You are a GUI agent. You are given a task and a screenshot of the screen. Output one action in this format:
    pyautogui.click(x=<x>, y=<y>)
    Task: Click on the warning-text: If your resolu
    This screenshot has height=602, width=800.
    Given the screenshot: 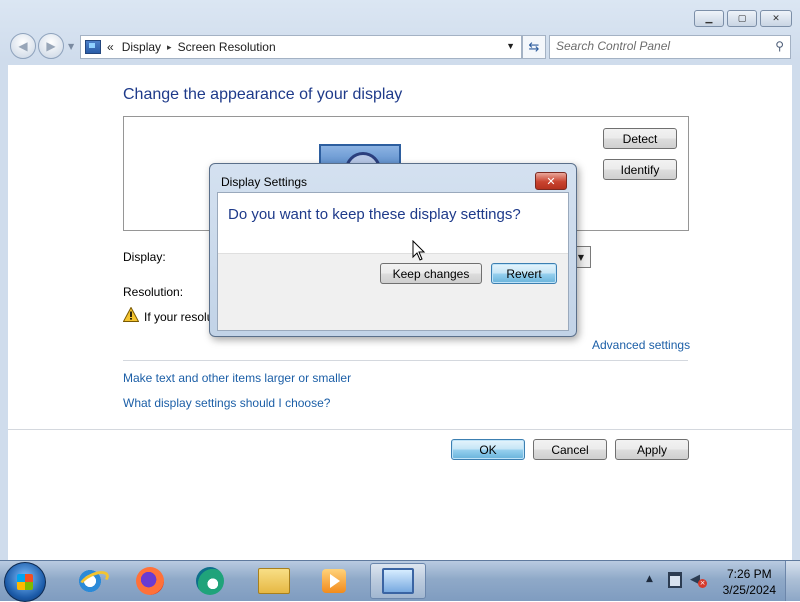 What is the action you would take?
    pyautogui.click(x=179, y=317)
    